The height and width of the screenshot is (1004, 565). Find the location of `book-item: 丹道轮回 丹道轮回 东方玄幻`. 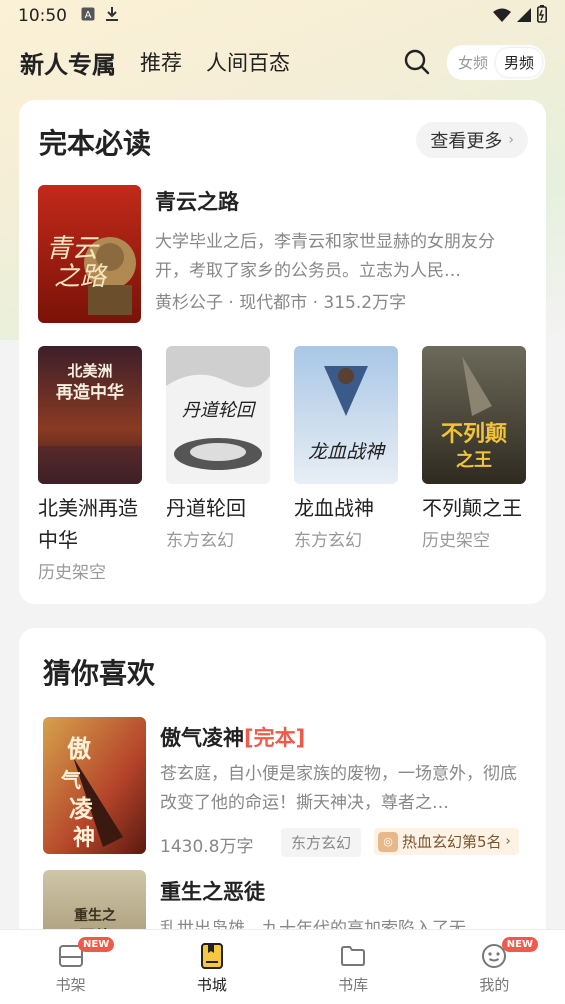

book-item: 丹道轮回 丹道轮回 东方玄幻 is located at coordinates (218, 448).